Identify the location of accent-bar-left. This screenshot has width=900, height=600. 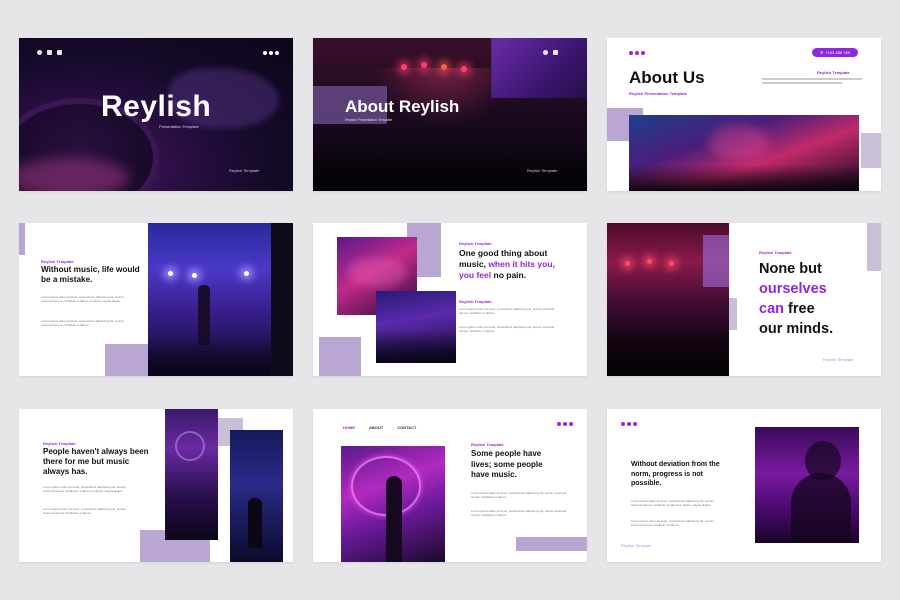
(22, 239).